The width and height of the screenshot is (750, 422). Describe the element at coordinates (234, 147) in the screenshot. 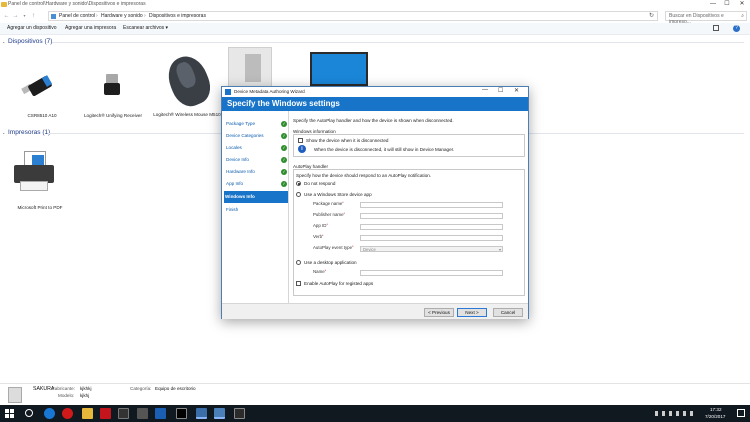

I see `step-label: Locales` at that location.